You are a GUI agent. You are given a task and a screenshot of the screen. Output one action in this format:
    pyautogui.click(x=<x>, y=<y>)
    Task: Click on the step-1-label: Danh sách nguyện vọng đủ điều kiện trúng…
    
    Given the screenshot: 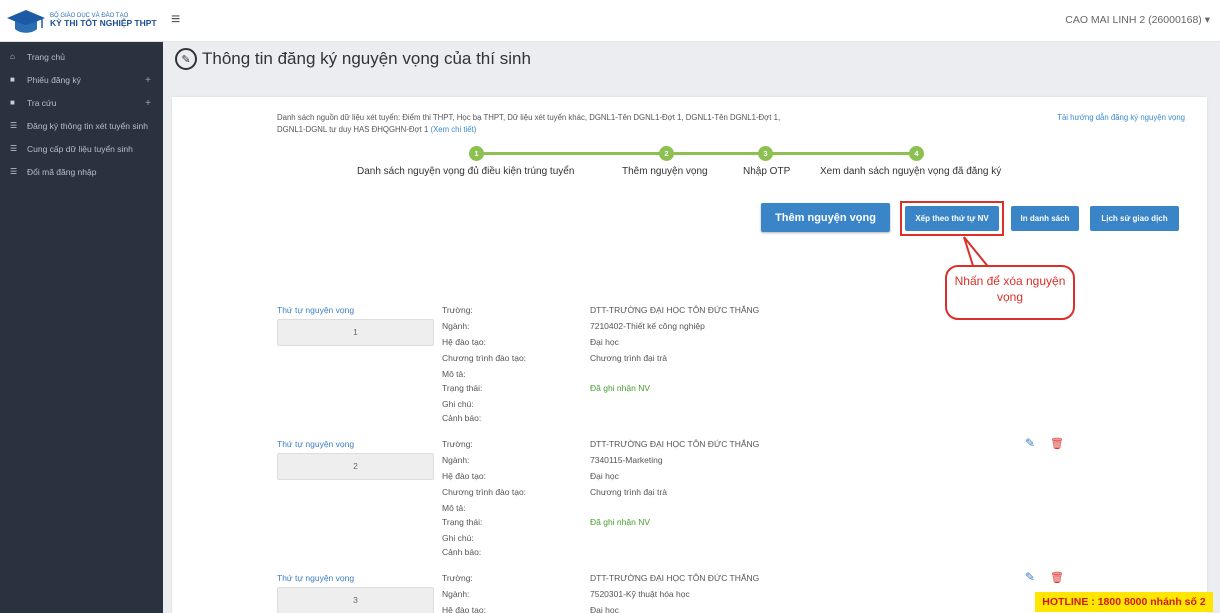 What is the action you would take?
    pyautogui.click(x=465, y=171)
    